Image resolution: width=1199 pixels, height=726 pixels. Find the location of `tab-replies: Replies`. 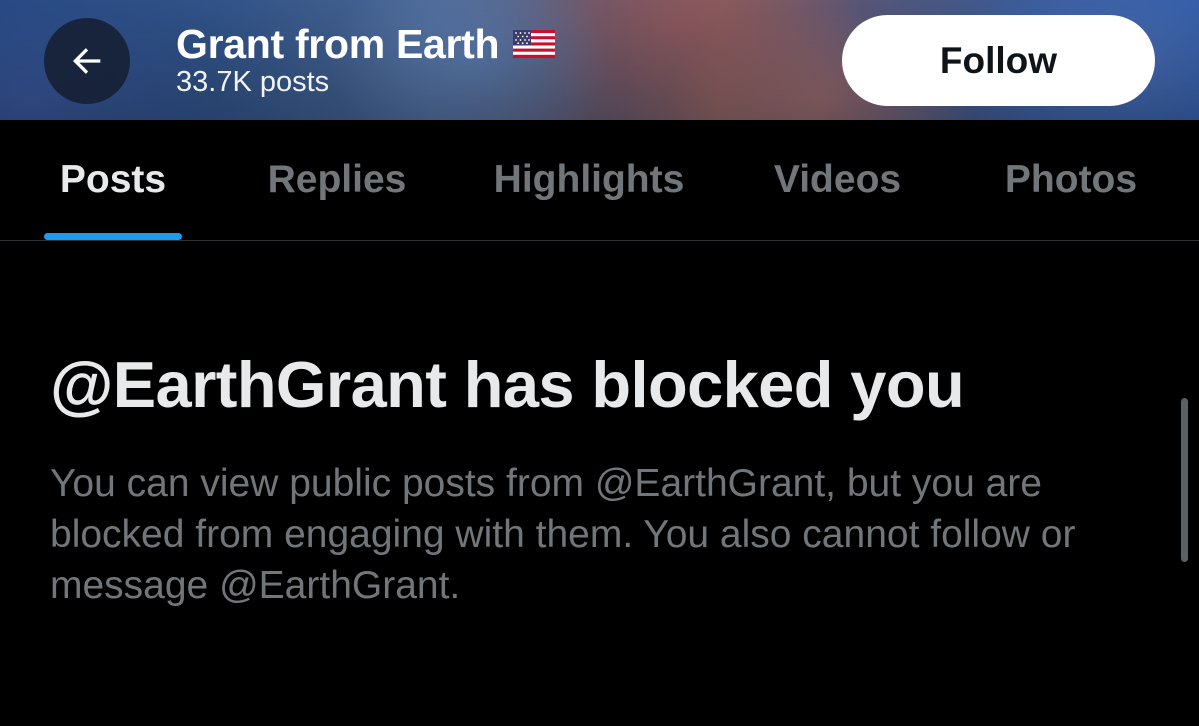

tab-replies: Replies is located at coordinates (337, 180).